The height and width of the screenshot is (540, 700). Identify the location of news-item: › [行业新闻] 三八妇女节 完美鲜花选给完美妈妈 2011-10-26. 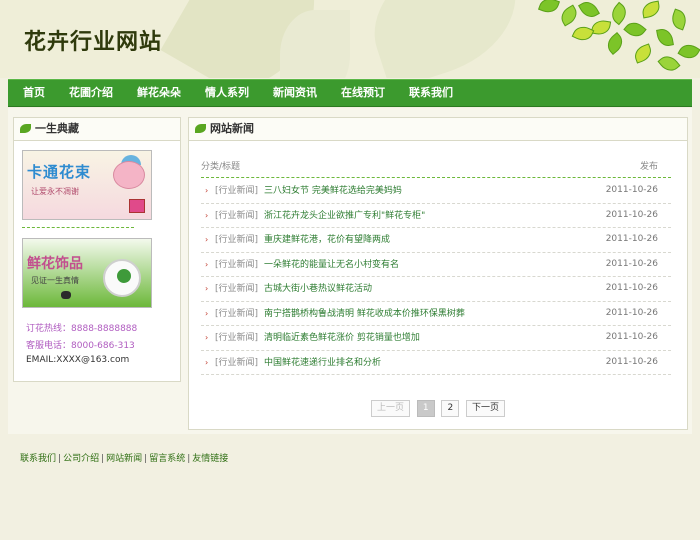
(436, 191).